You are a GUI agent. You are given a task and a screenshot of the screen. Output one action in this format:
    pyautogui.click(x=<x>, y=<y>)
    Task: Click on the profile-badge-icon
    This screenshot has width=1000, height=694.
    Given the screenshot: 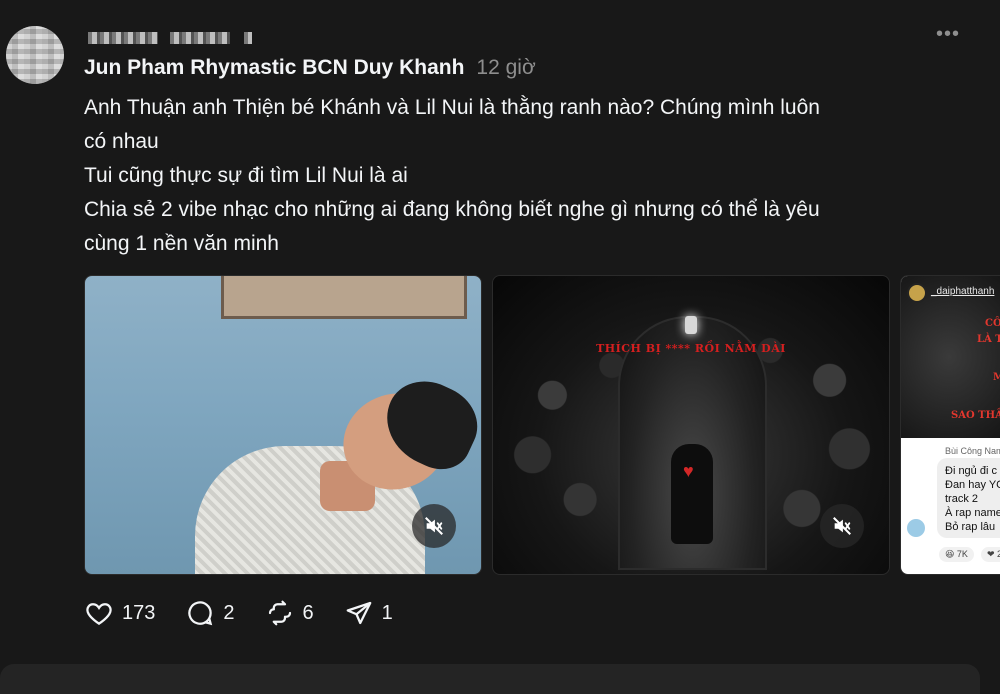 What is the action you would take?
    pyautogui.click(x=917, y=293)
    